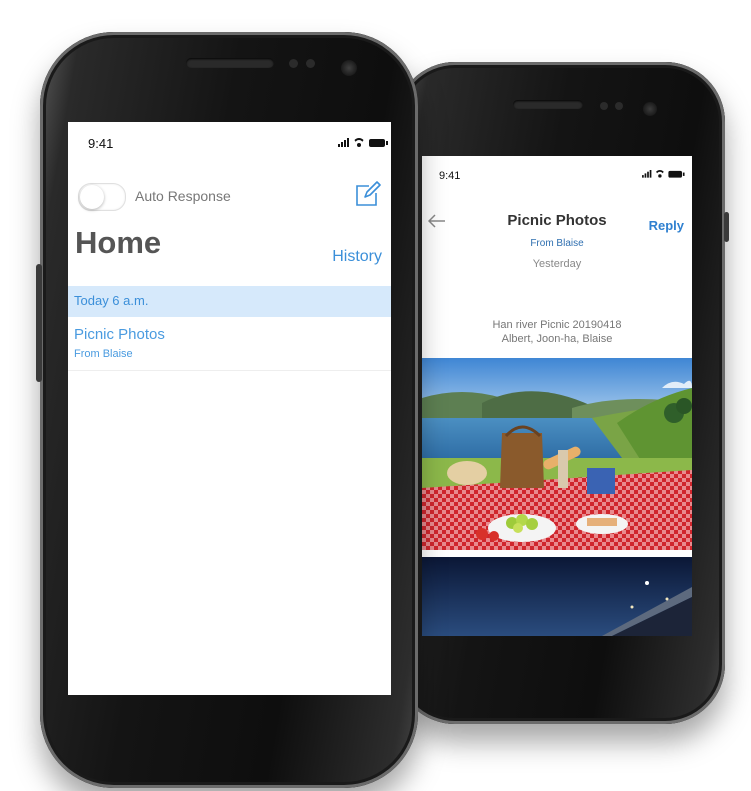 This screenshot has height=791, width=751. Describe the element at coordinates (368, 194) in the screenshot. I see `compose-icon` at that location.